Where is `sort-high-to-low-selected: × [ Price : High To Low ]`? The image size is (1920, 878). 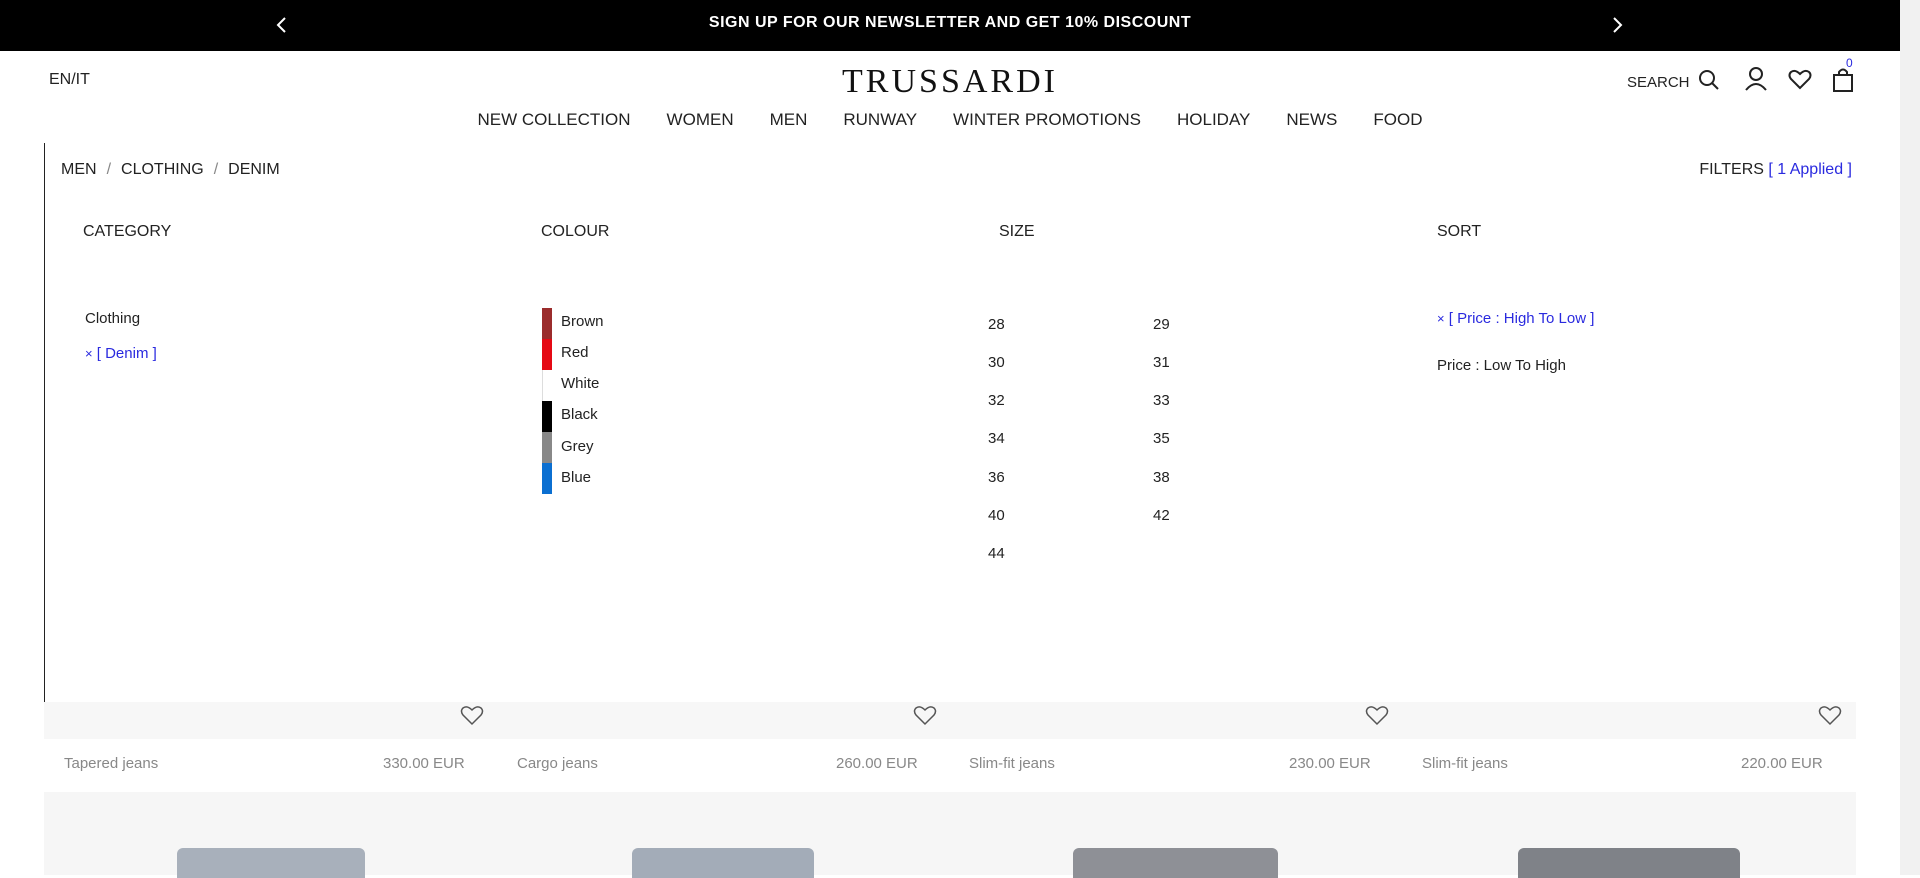
sort-high-to-low-selected: × [ Price : High To Low ] is located at coordinates (1515, 318).